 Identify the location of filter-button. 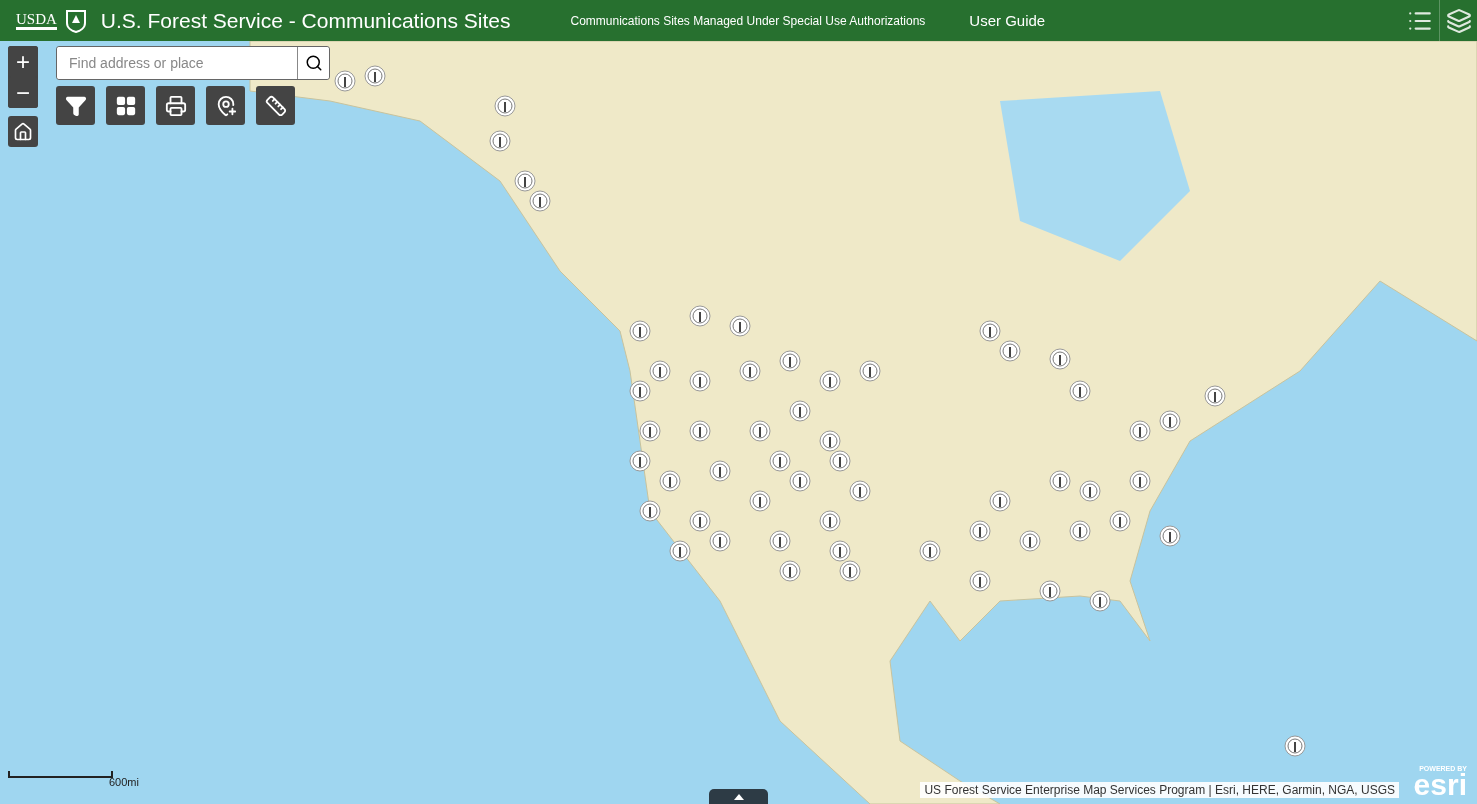
(75, 105).